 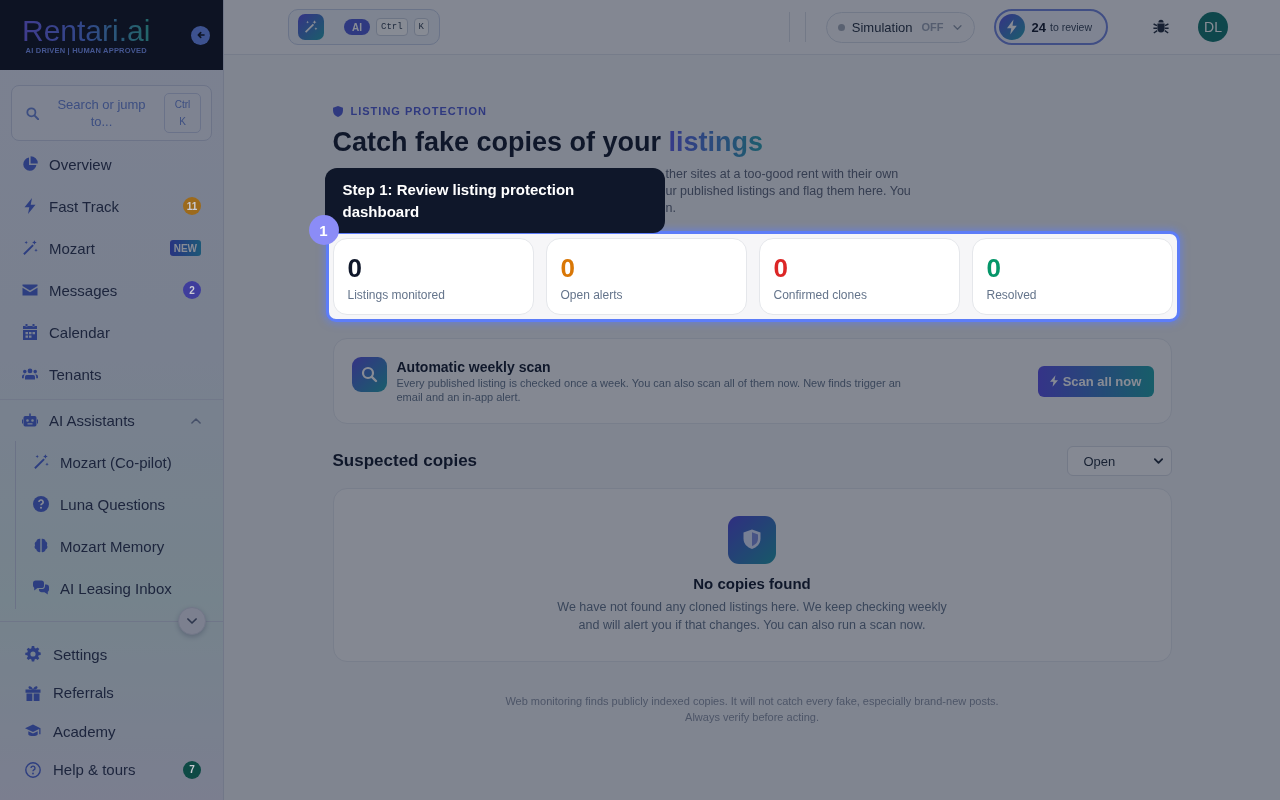 What do you see at coordinates (592, 295) in the screenshot?
I see `stat-label: Open alerts` at bounding box center [592, 295].